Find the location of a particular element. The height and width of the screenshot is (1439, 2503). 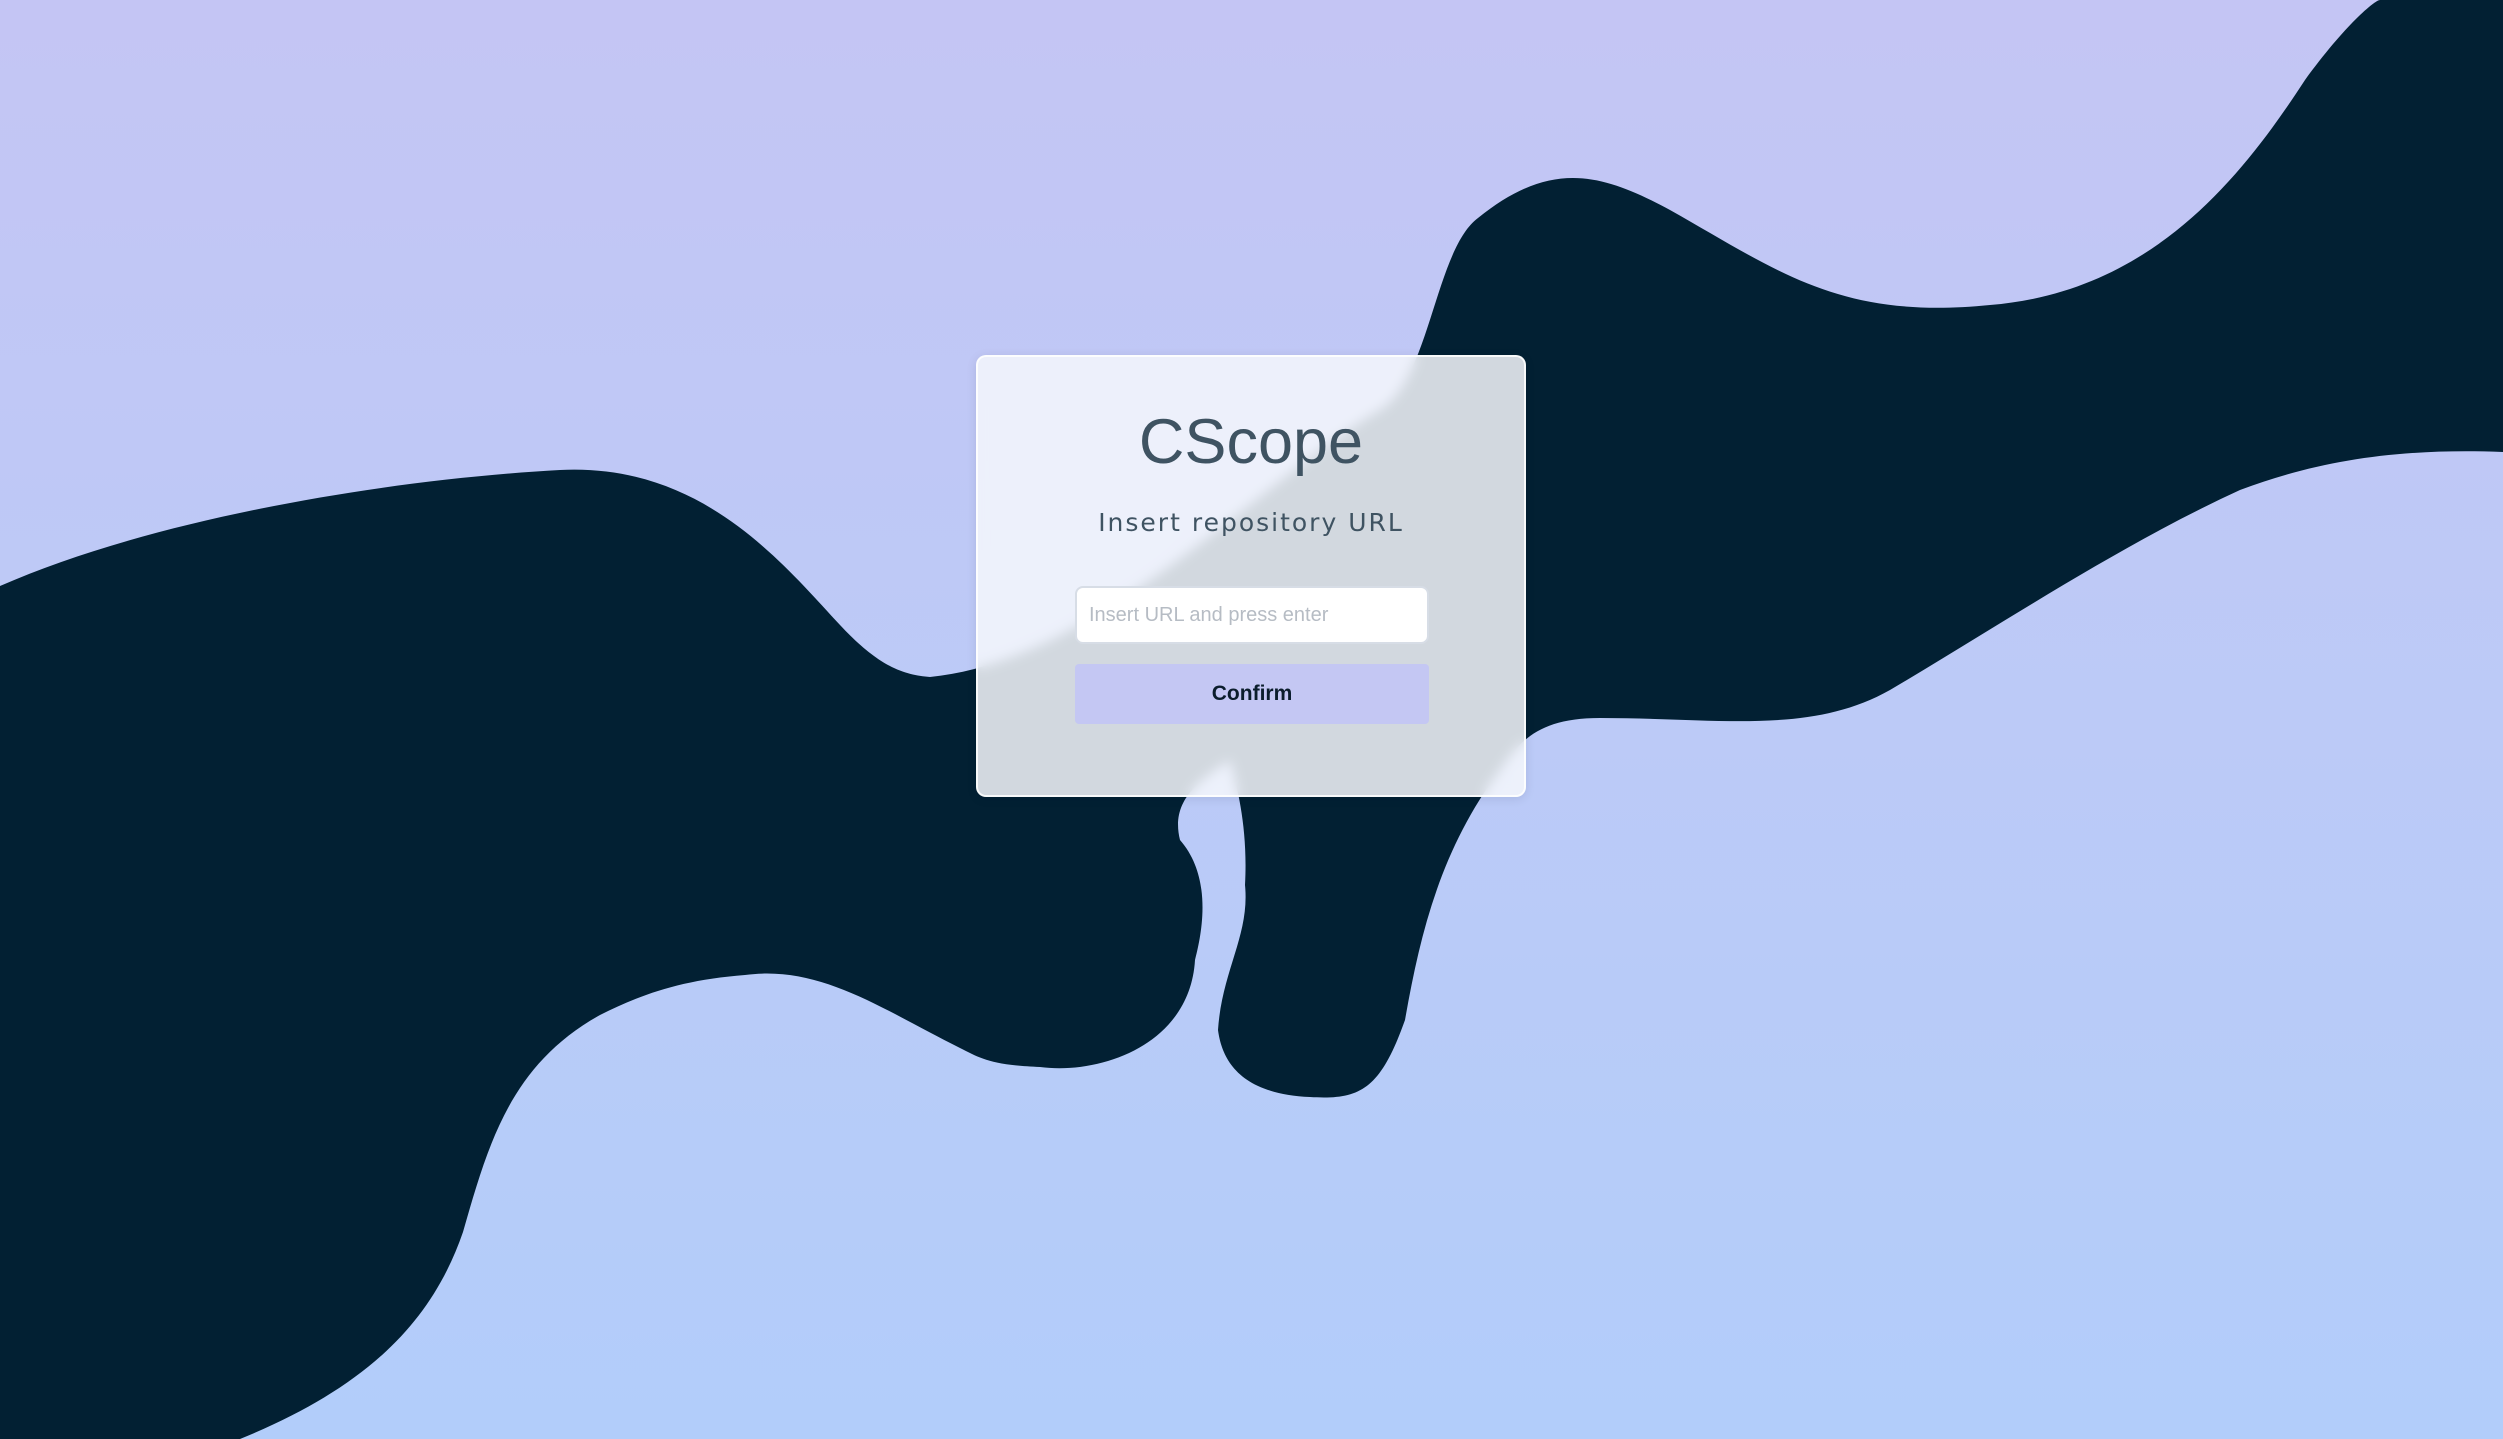

subtitle: Insert repository URL is located at coordinates (1251, 522).